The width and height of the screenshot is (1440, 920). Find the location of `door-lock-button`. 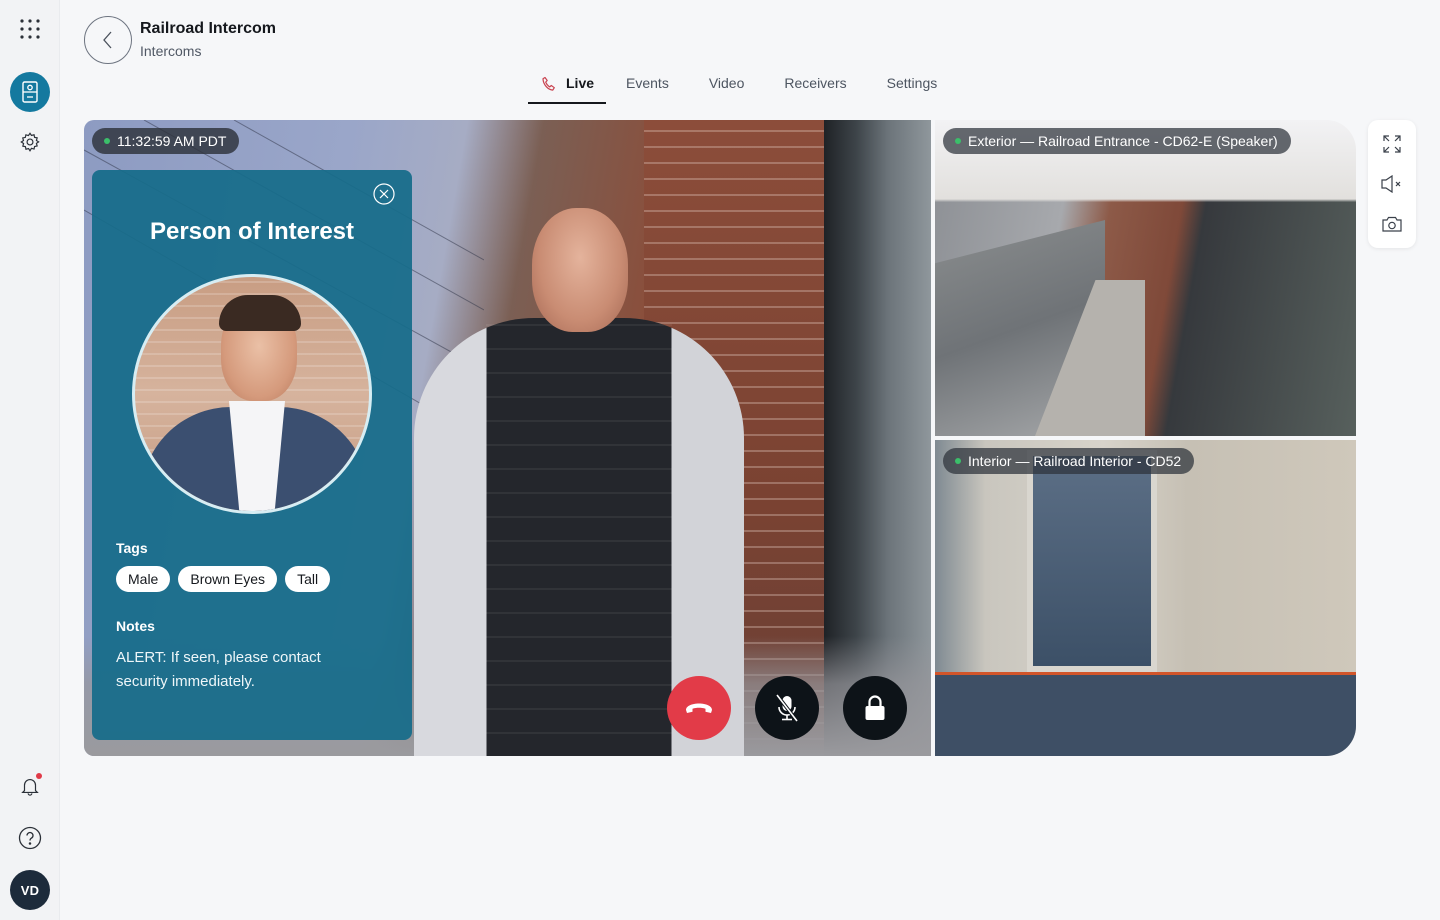

door-lock-button is located at coordinates (875, 708).